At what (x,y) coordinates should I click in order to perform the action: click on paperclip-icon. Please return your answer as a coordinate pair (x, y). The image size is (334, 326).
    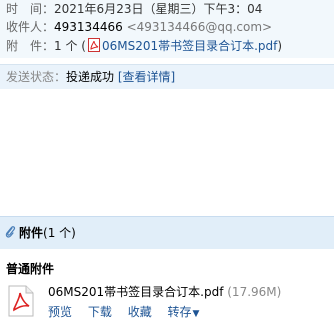
    Looking at the image, I should click on (10, 232).